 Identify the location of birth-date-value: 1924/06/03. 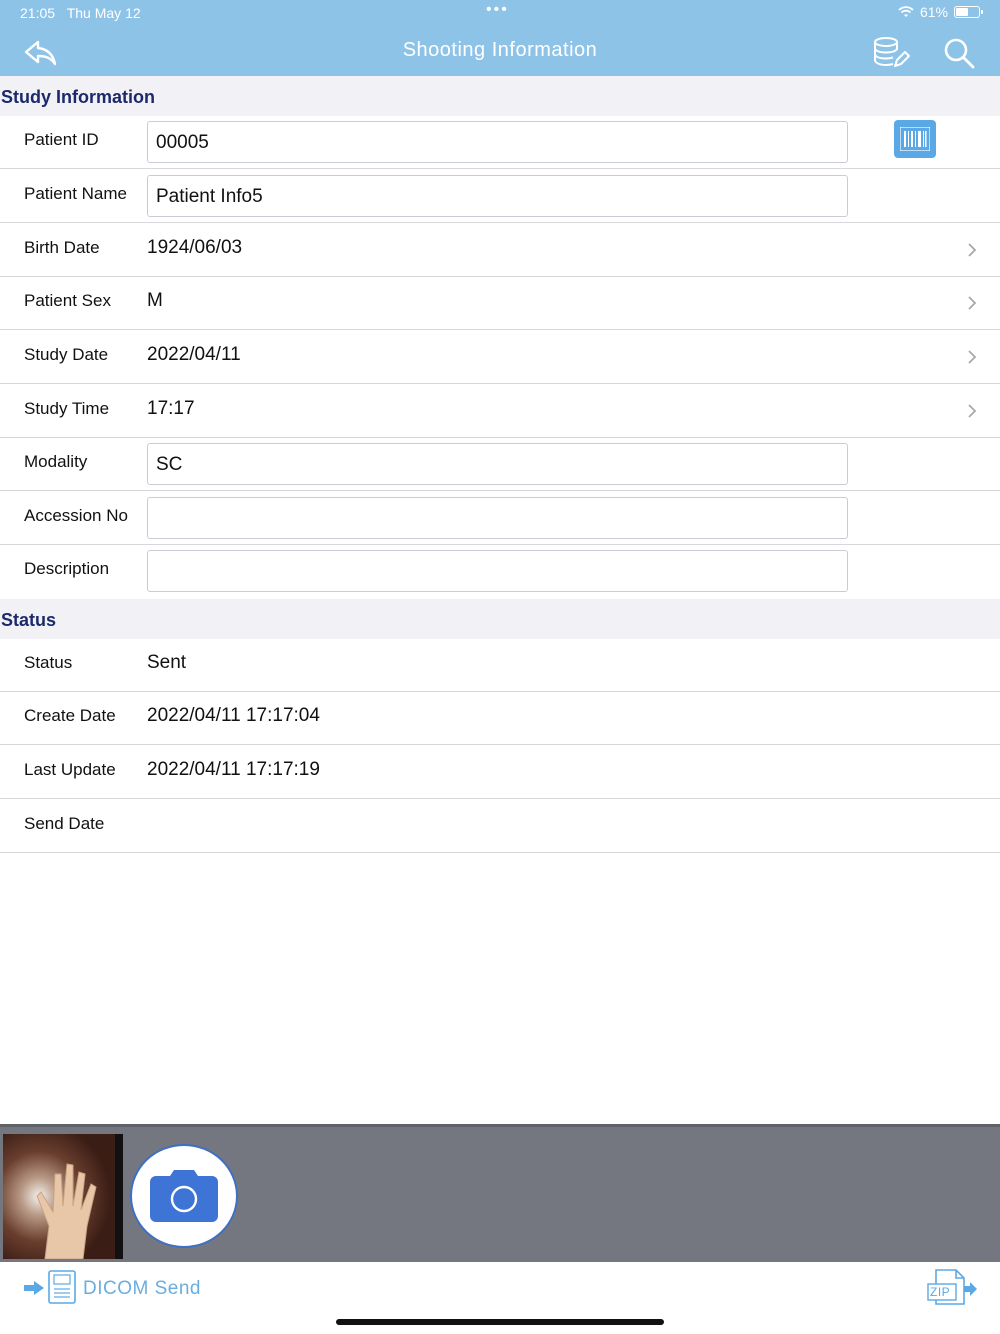
(195, 247).